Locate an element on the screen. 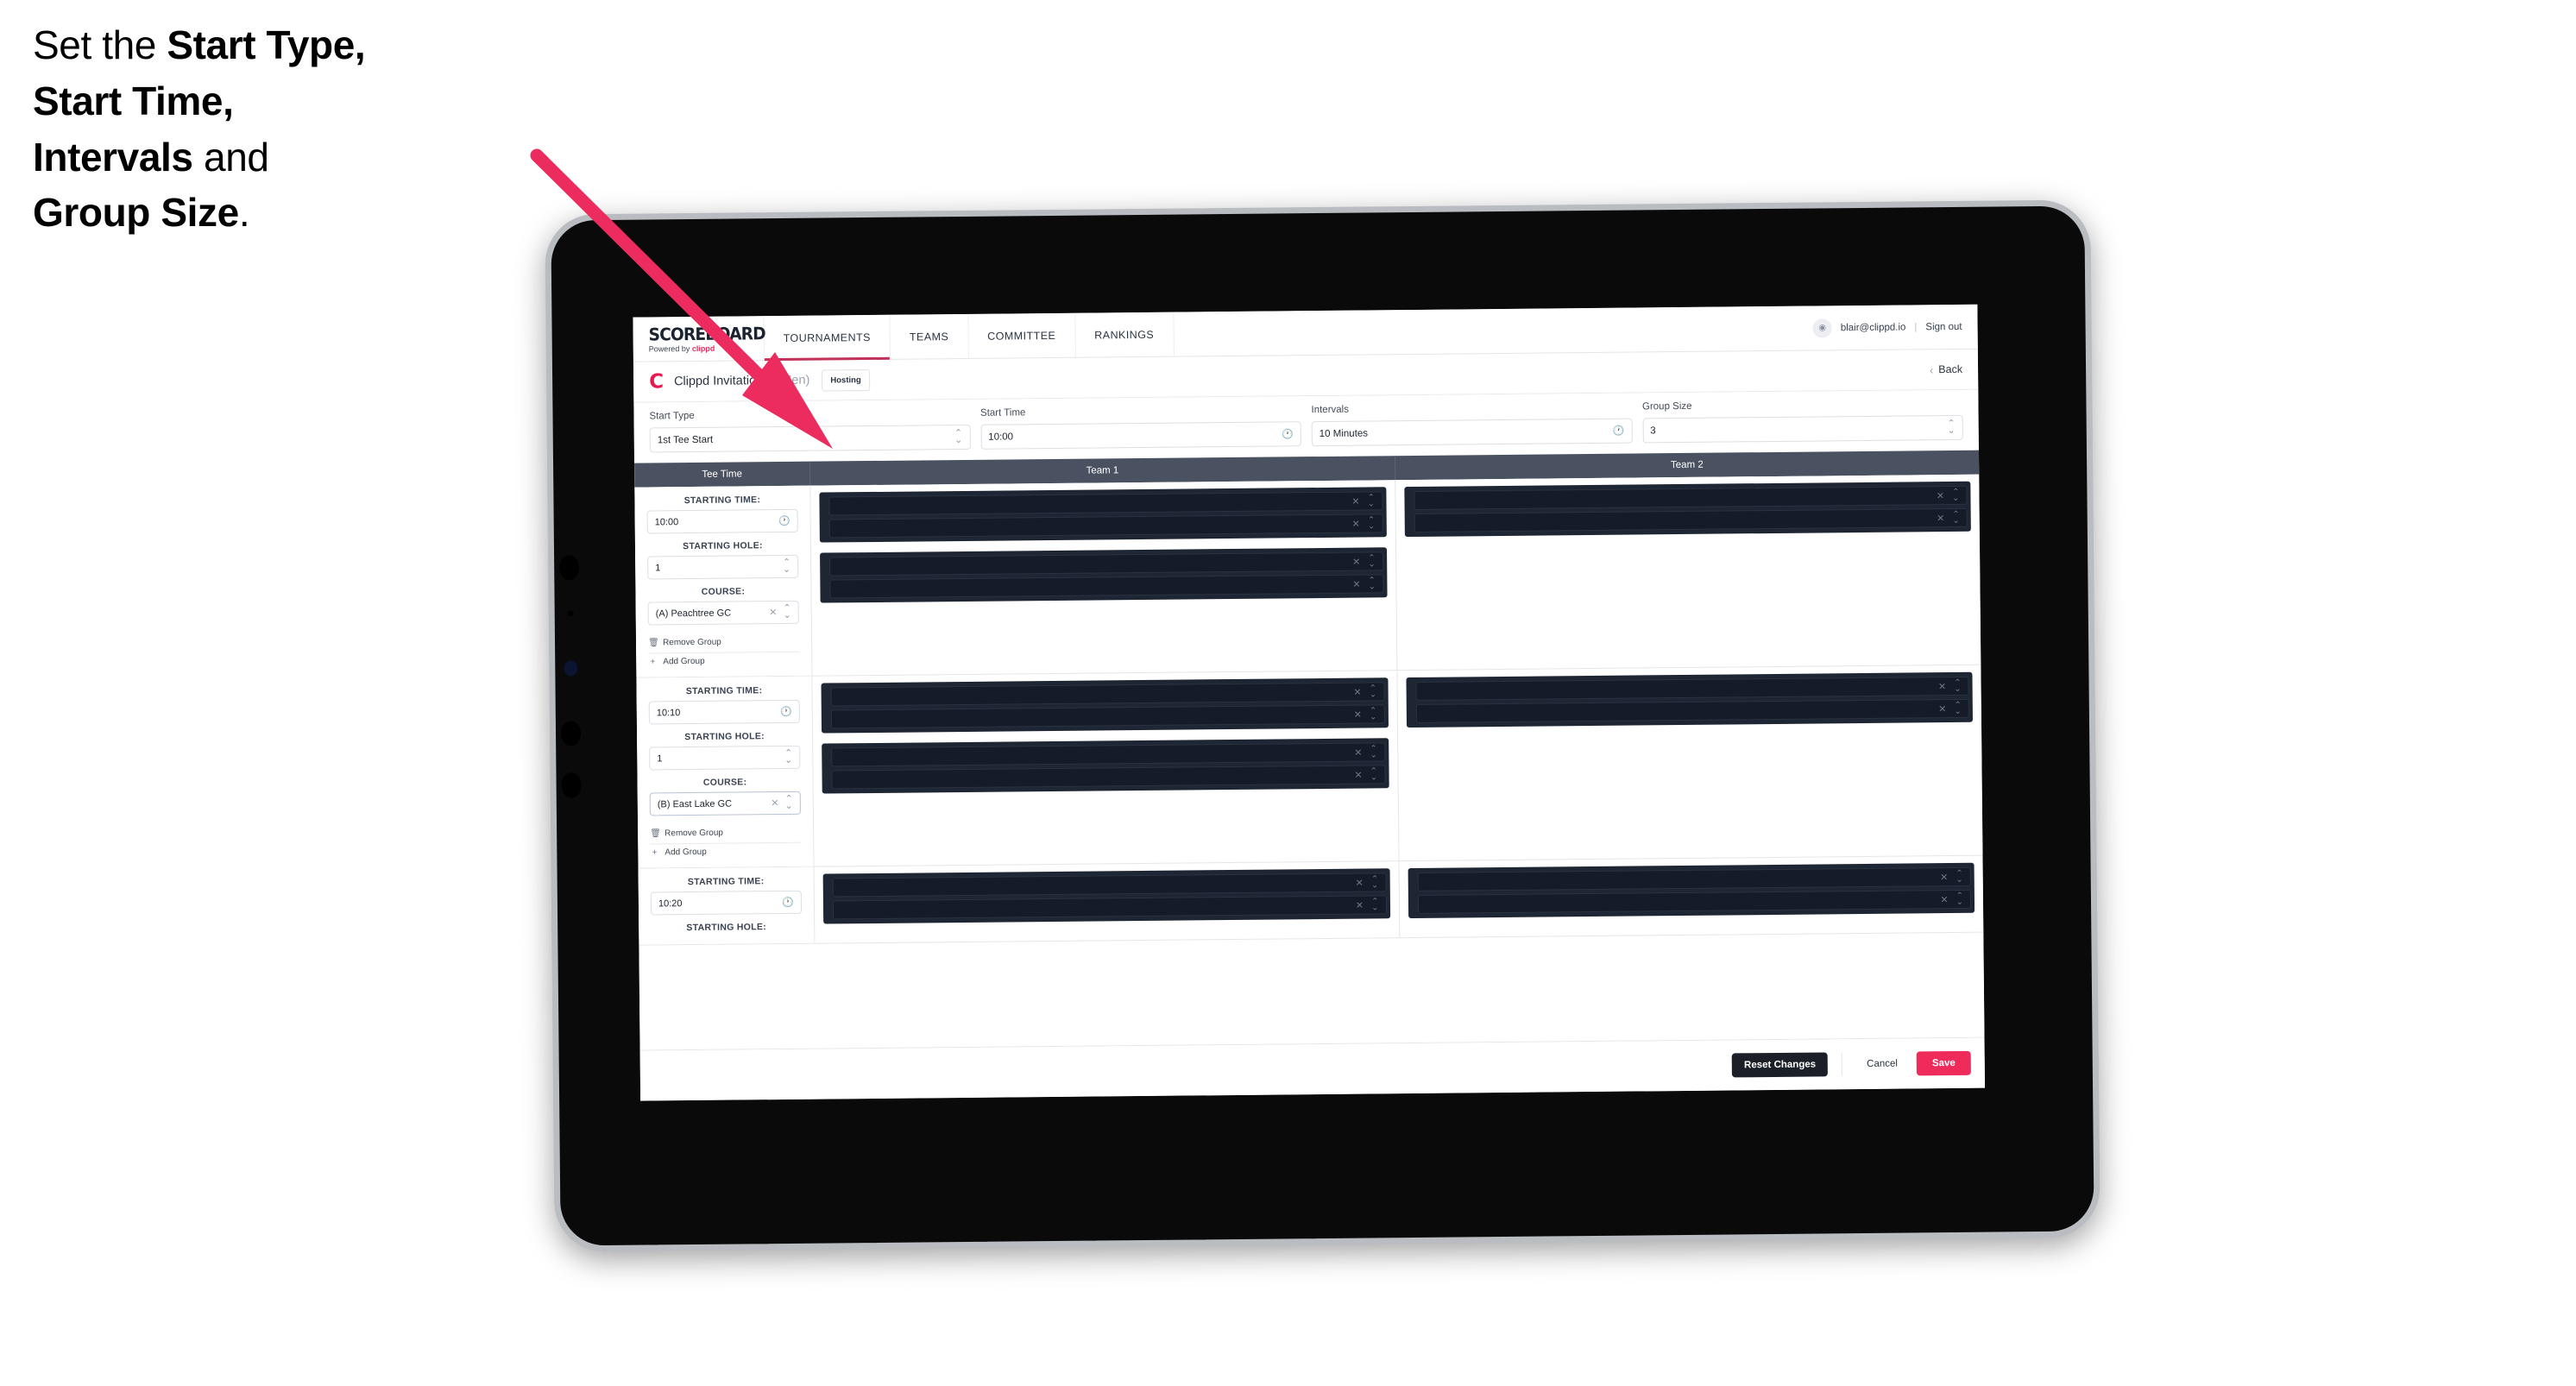  nav-tab-teams: TEAMS is located at coordinates (930, 336).